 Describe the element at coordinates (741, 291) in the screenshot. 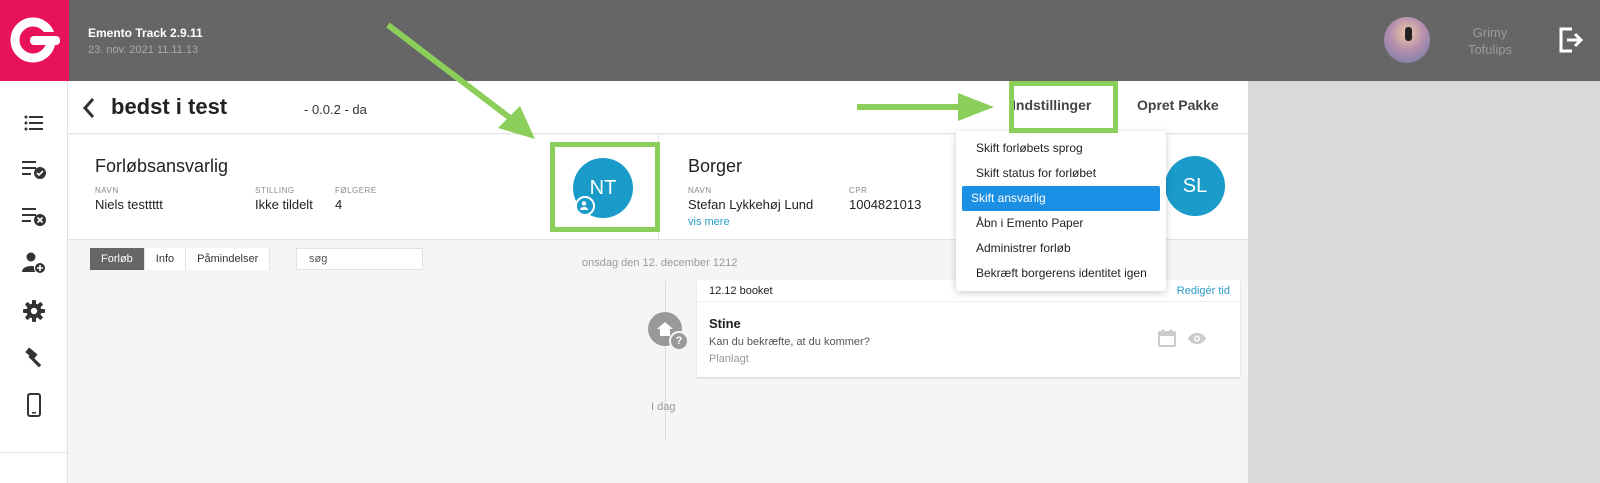

I see `booking-status: 12.12 booket` at that location.